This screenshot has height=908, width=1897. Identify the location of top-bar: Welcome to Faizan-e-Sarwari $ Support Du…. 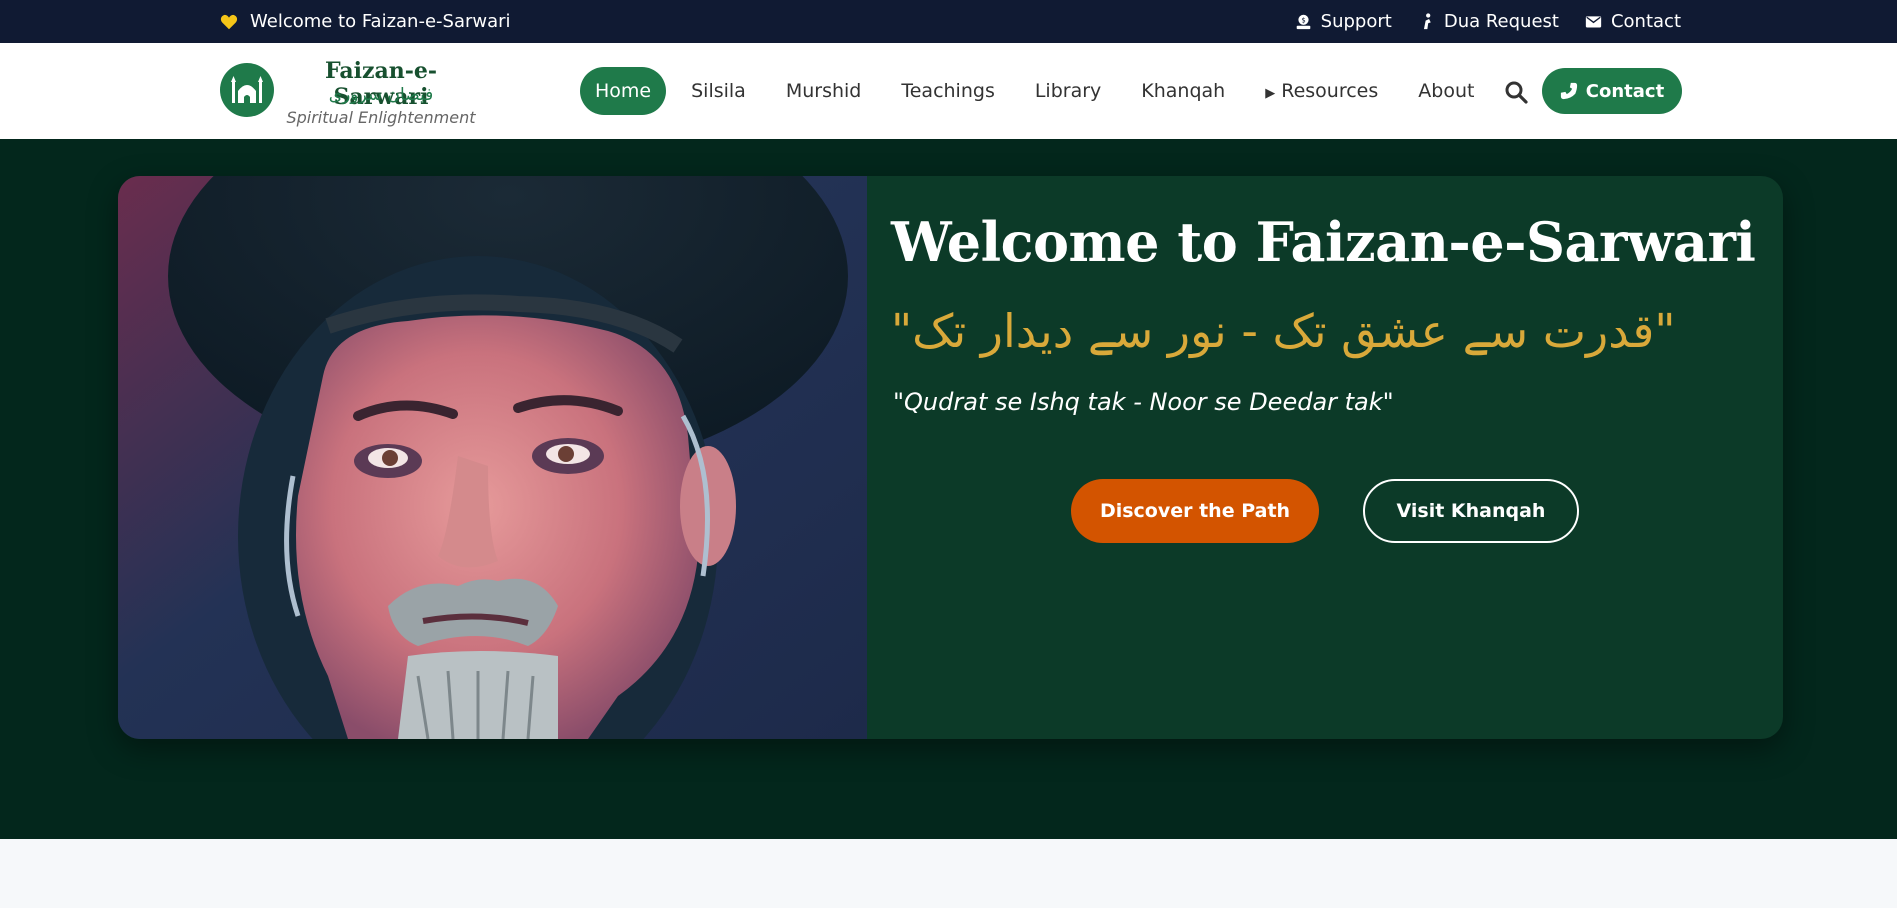
(948, 21).